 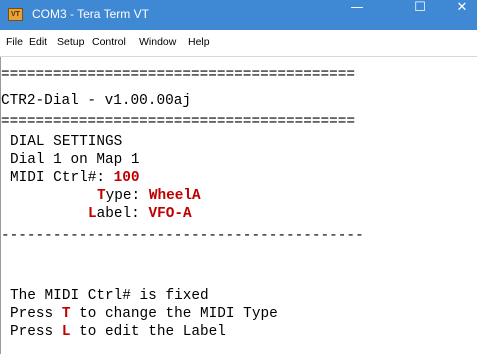 I want to click on maximize-icon: ☐, so click(x=420, y=7).